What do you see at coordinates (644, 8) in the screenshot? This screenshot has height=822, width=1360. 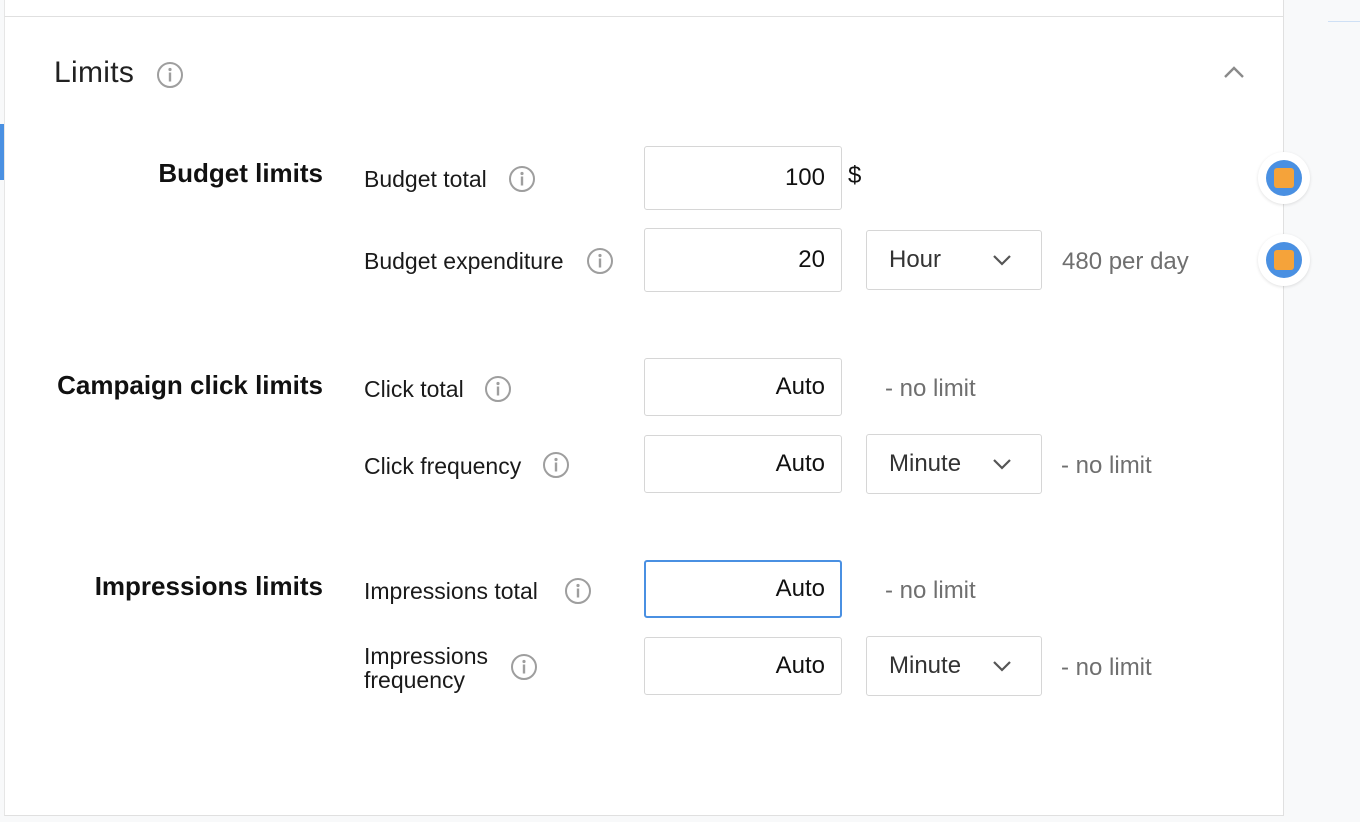 I see `previous-section-bottom` at bounding box center [644, 8].